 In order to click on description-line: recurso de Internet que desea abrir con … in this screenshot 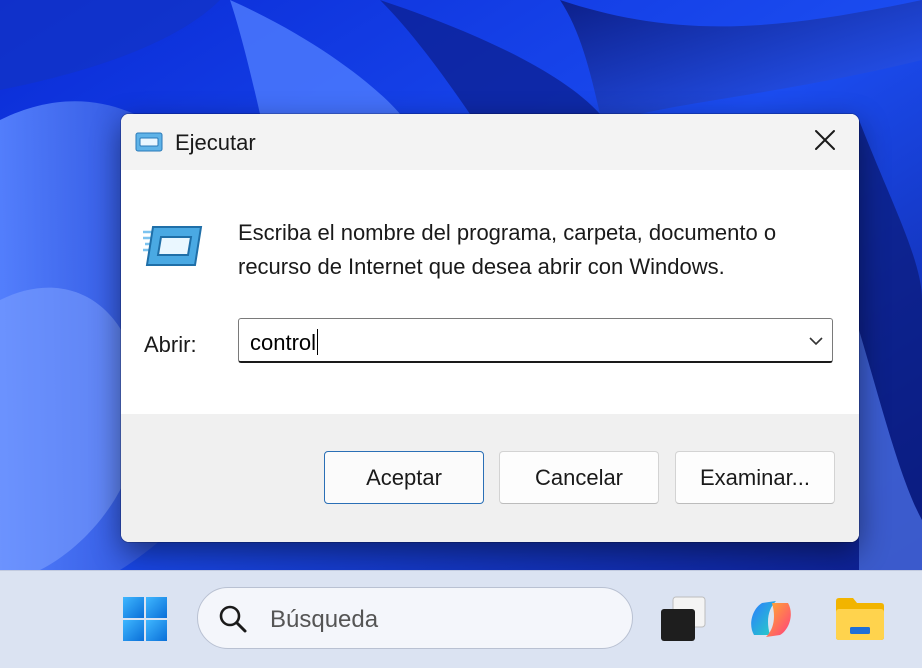, I will do `click(481, 266)`.